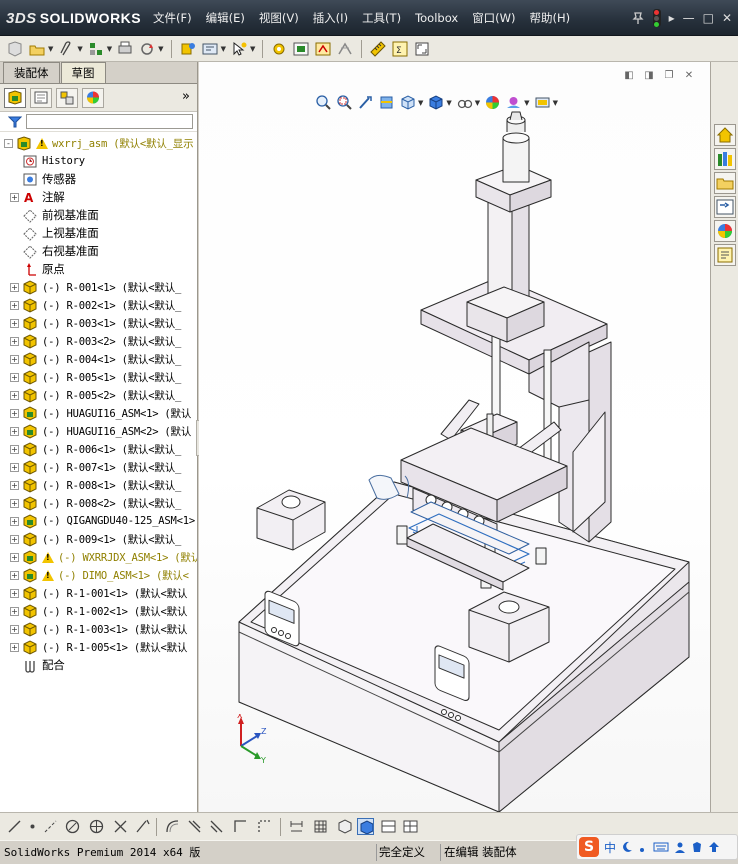 Image resolution: width=738 pixels, height=864 pixels. I want to click on tree-item-part: + (-) R-004<1> (默认<默认_, so click(98, 359).